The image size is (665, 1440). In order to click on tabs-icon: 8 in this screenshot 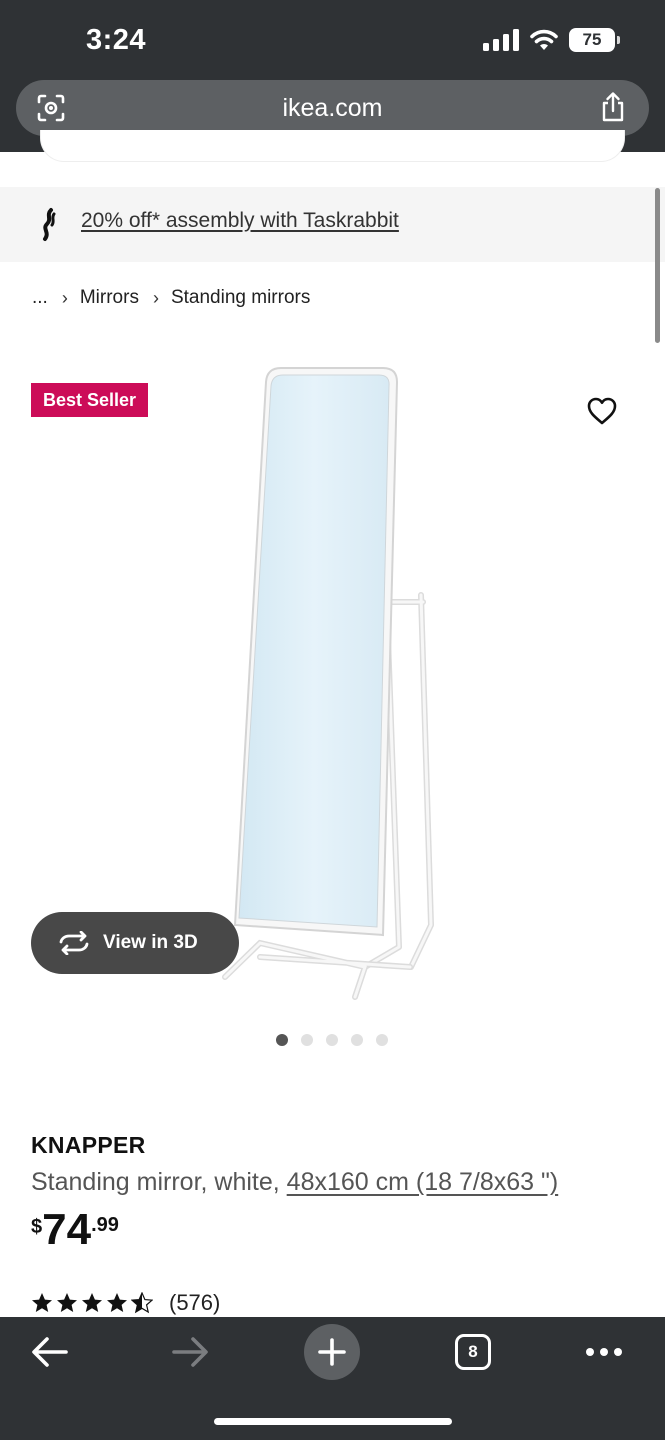, I will do `click(473, 1352)`.